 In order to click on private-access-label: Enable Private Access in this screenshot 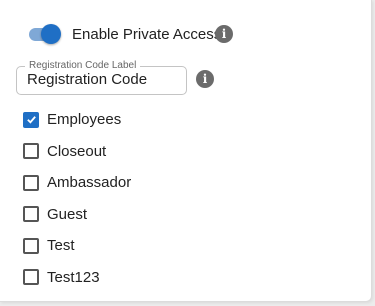, I will do `click(147, 34)`.